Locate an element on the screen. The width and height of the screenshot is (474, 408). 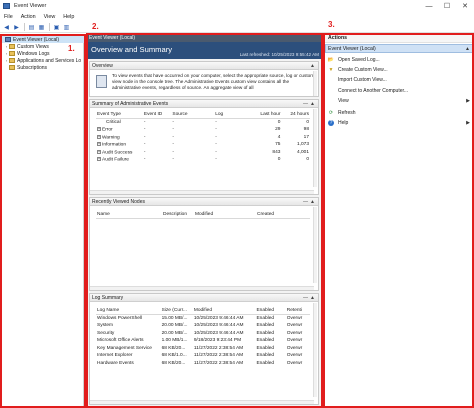
table-row: + Error - - - 29 98 is located at coordinates (203, 130).